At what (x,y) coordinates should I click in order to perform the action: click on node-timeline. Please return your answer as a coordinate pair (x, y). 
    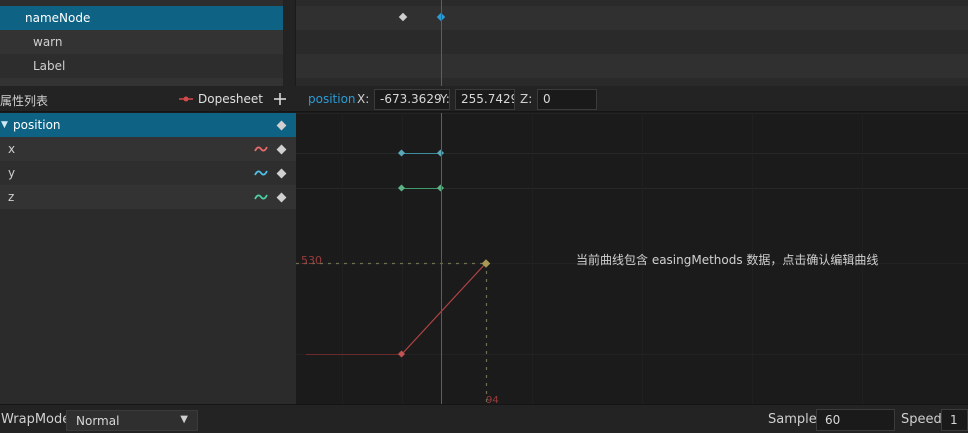
    Looking at the image, I should click on (632, 43).